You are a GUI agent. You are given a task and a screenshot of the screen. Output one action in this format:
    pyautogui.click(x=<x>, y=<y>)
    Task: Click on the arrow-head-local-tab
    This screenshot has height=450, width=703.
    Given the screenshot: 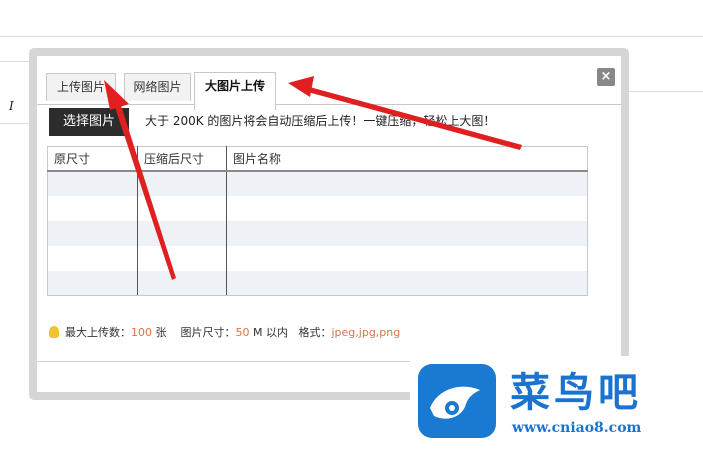 What is the action you would take?
    pyautogui.click(x=116, y=95)
    